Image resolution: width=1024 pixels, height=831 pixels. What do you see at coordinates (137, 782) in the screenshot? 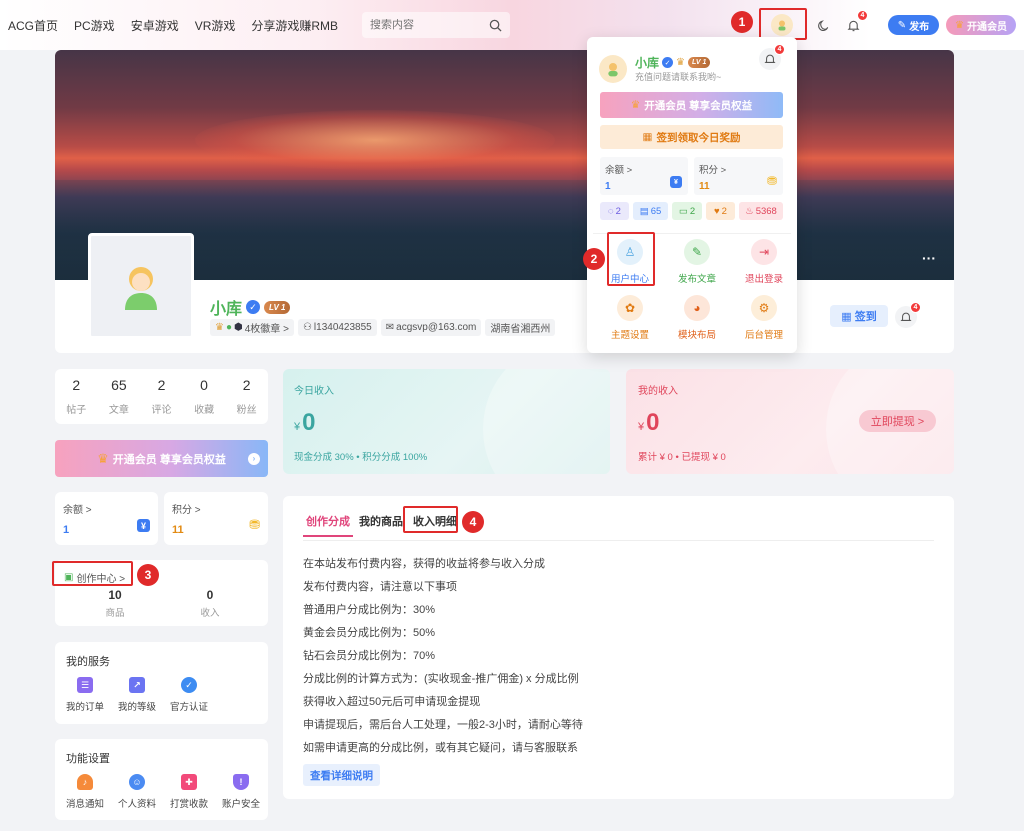
I see `user-card-icon: ☺` at bounding box center [137, 782].